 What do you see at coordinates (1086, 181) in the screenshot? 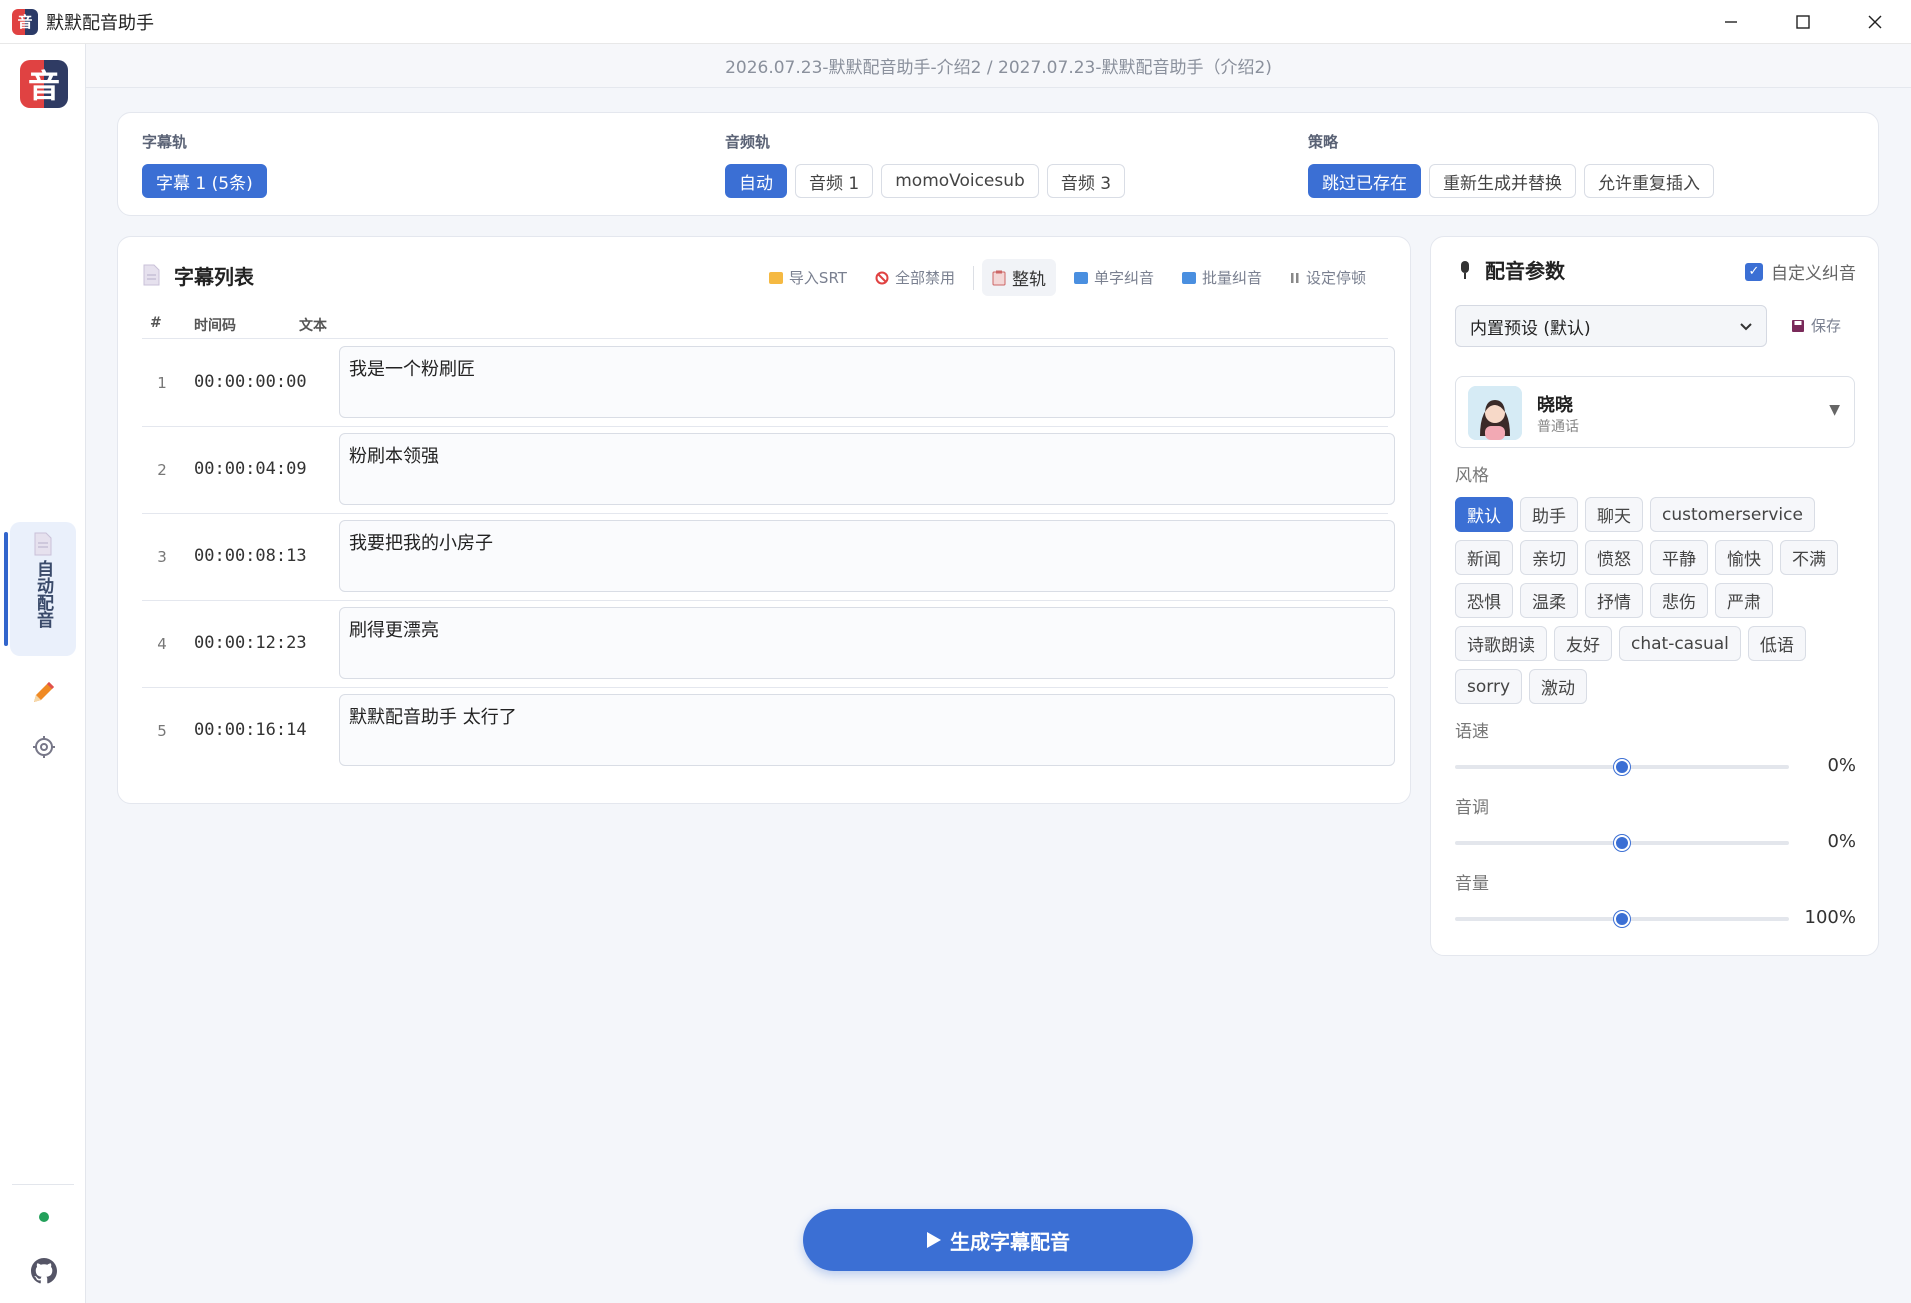
I see `audio-track-option: 音频 3` at bounding box center [1086, 181].